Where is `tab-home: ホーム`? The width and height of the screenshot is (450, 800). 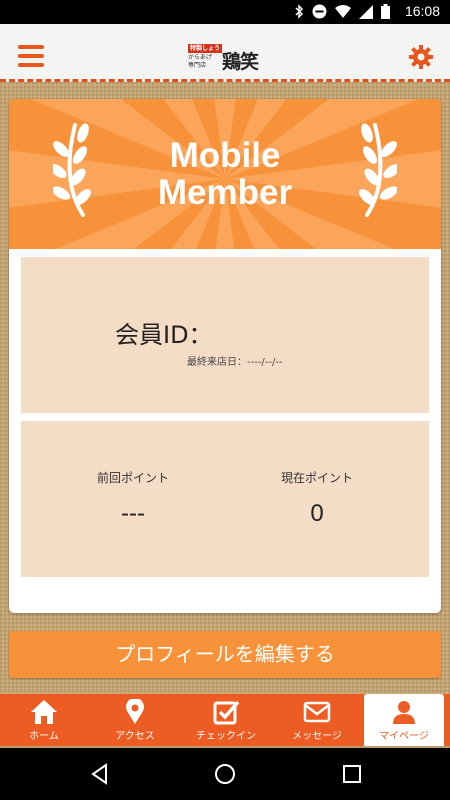 tab-home: ホーム is located at coordinates (44, 720).